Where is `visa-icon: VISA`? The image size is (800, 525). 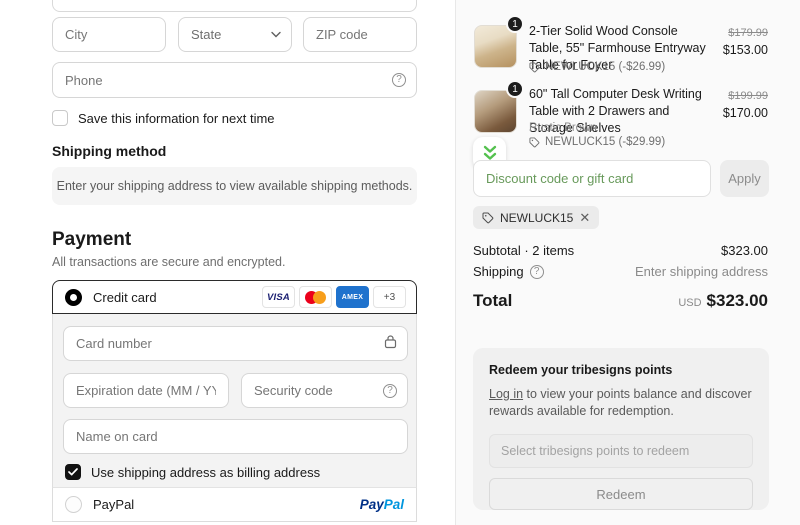 visa-icon: VISA is located at coordinates (278, 297).